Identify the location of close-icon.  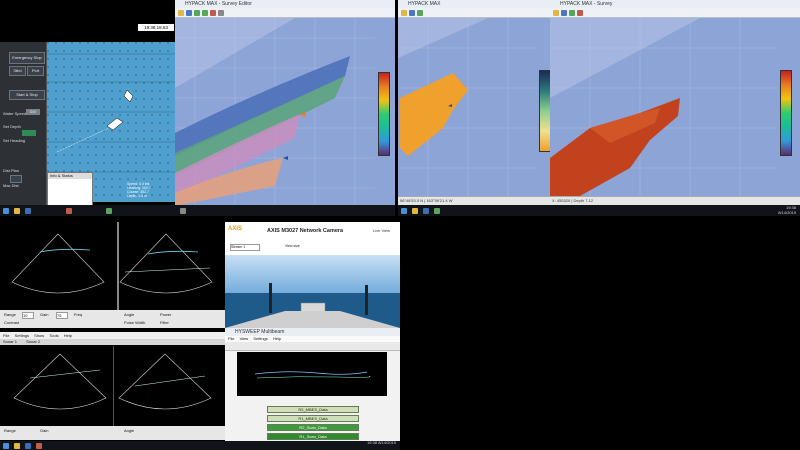
(580, 13).